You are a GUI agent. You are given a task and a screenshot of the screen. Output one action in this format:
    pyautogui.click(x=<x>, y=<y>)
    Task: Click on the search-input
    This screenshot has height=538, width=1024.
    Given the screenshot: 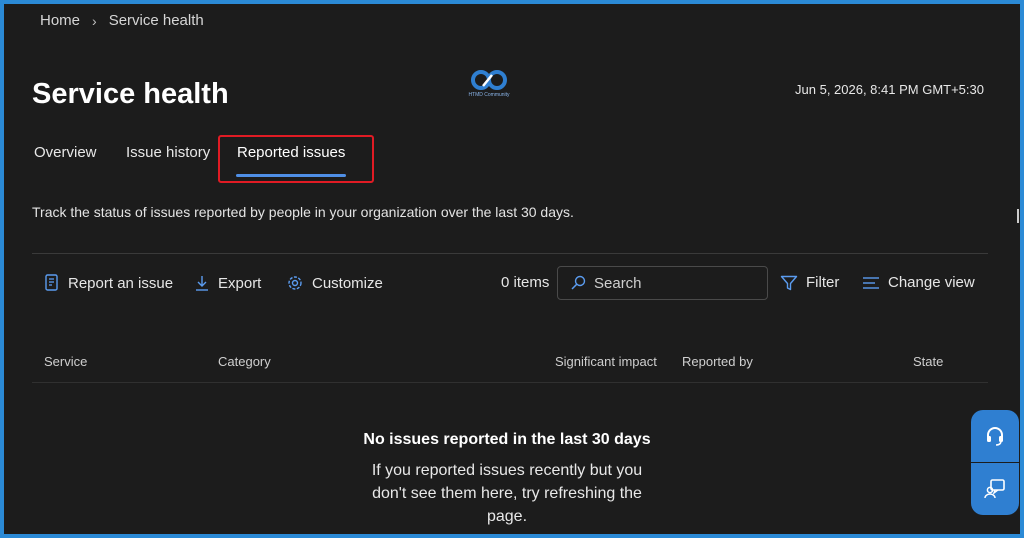 What is the action you would take?
    pyautogui.click(x=674, y=283)
    